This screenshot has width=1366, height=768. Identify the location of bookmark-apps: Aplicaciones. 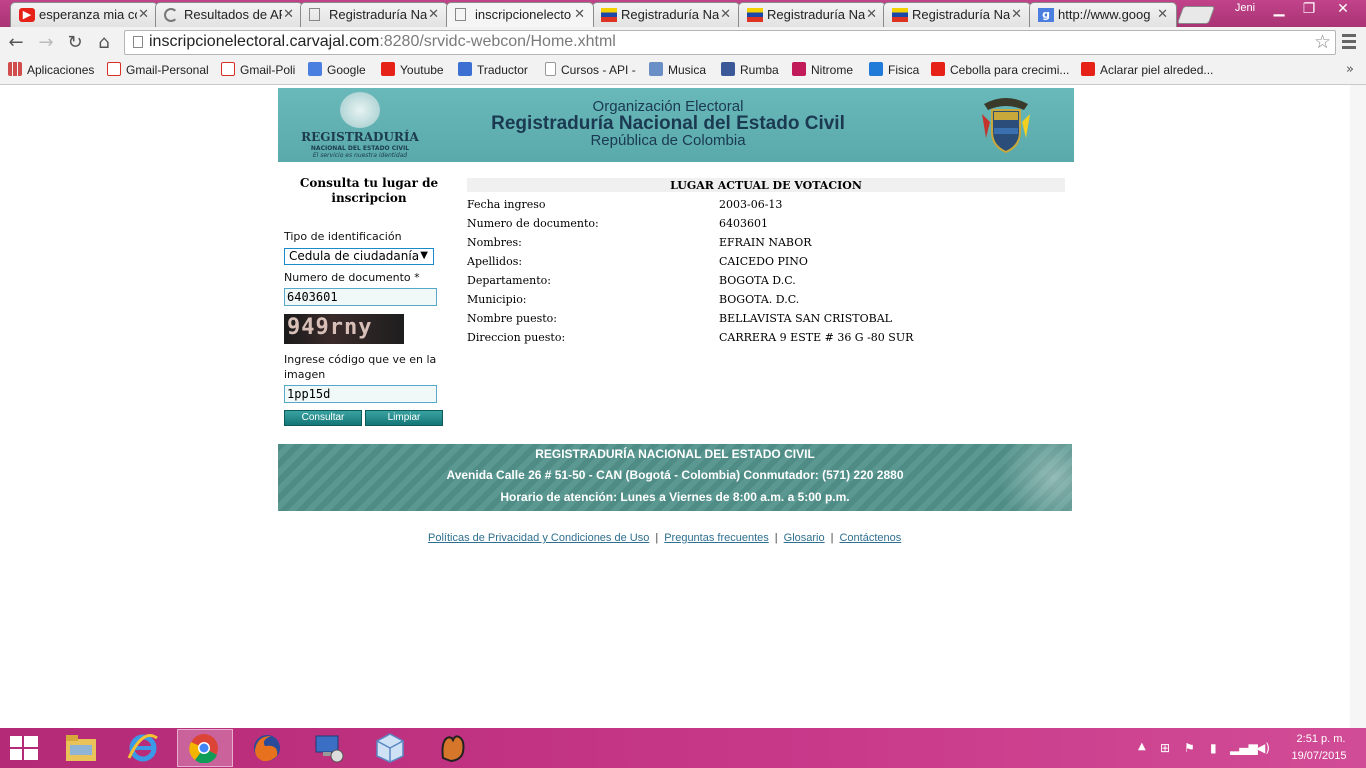
(51, 71).